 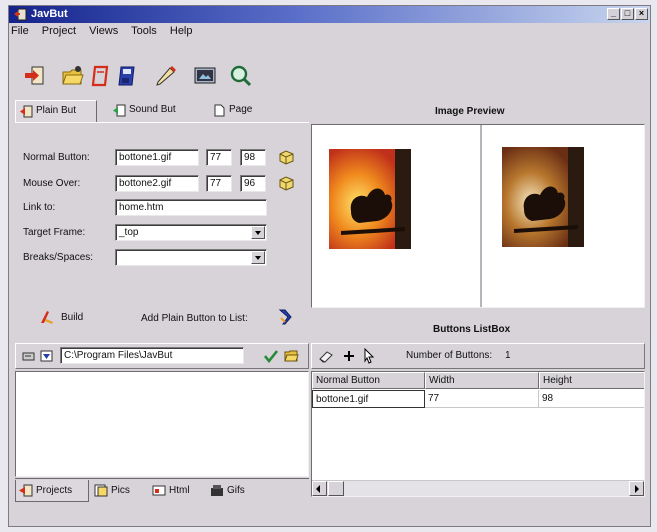 I want to click on tab-gifs-label: Gifs, so click(x=236, y=490).